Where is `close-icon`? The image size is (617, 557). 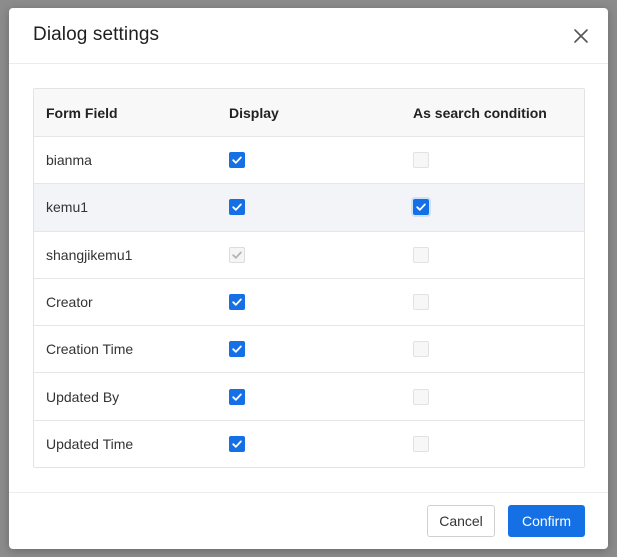
close-icon is located at coordinates (581, 36).